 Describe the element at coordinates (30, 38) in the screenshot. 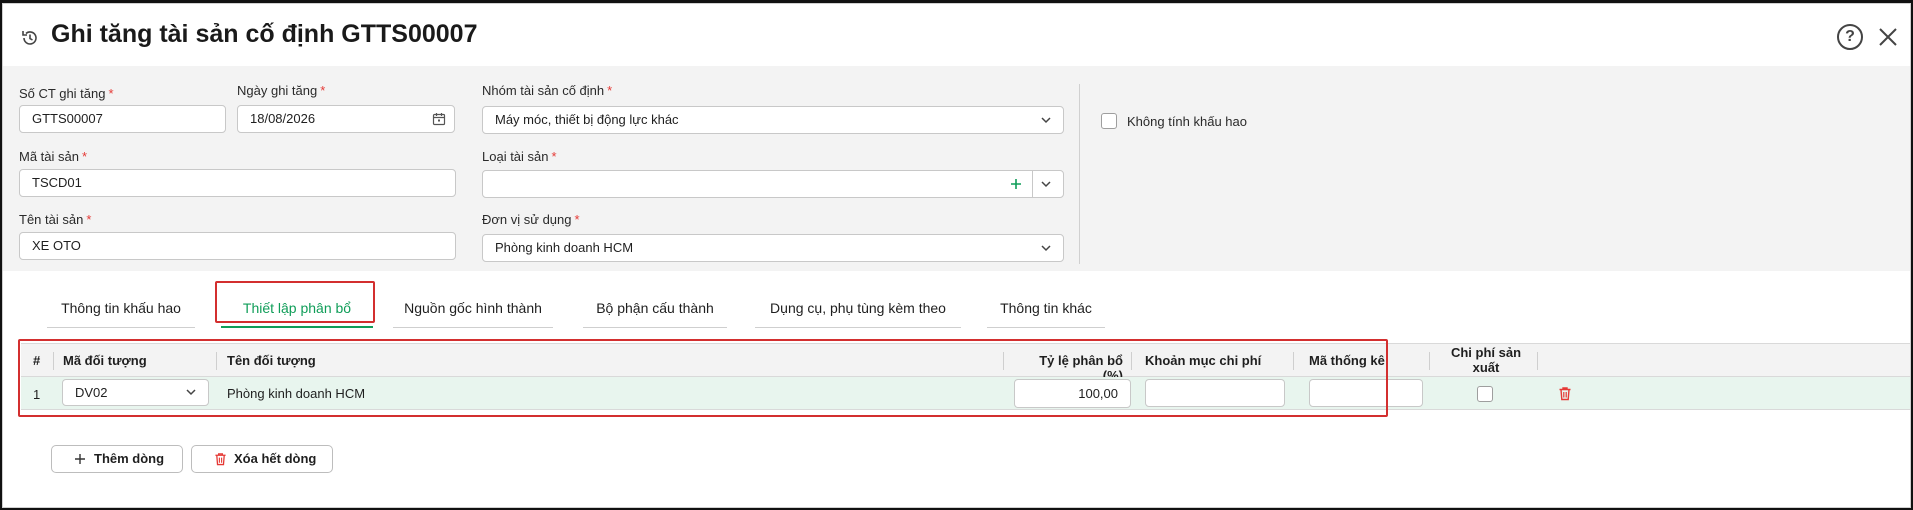

I see `history-icon` at that location.